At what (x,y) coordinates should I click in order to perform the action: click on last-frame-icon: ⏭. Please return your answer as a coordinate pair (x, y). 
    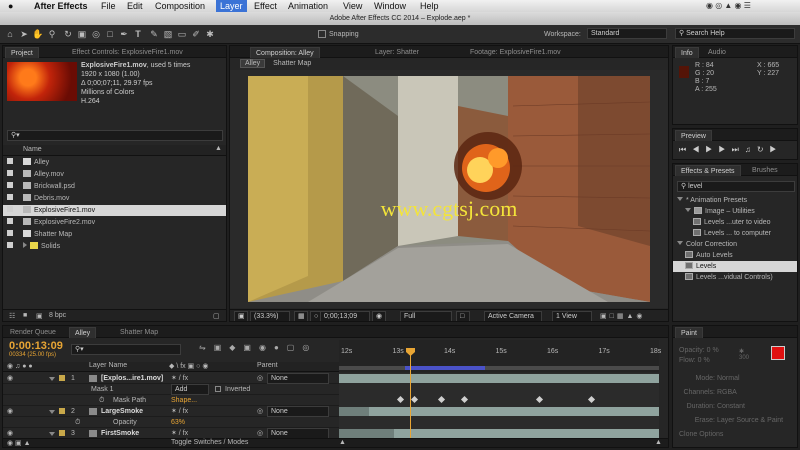
    Looking at the image, I should click on (738, 149).